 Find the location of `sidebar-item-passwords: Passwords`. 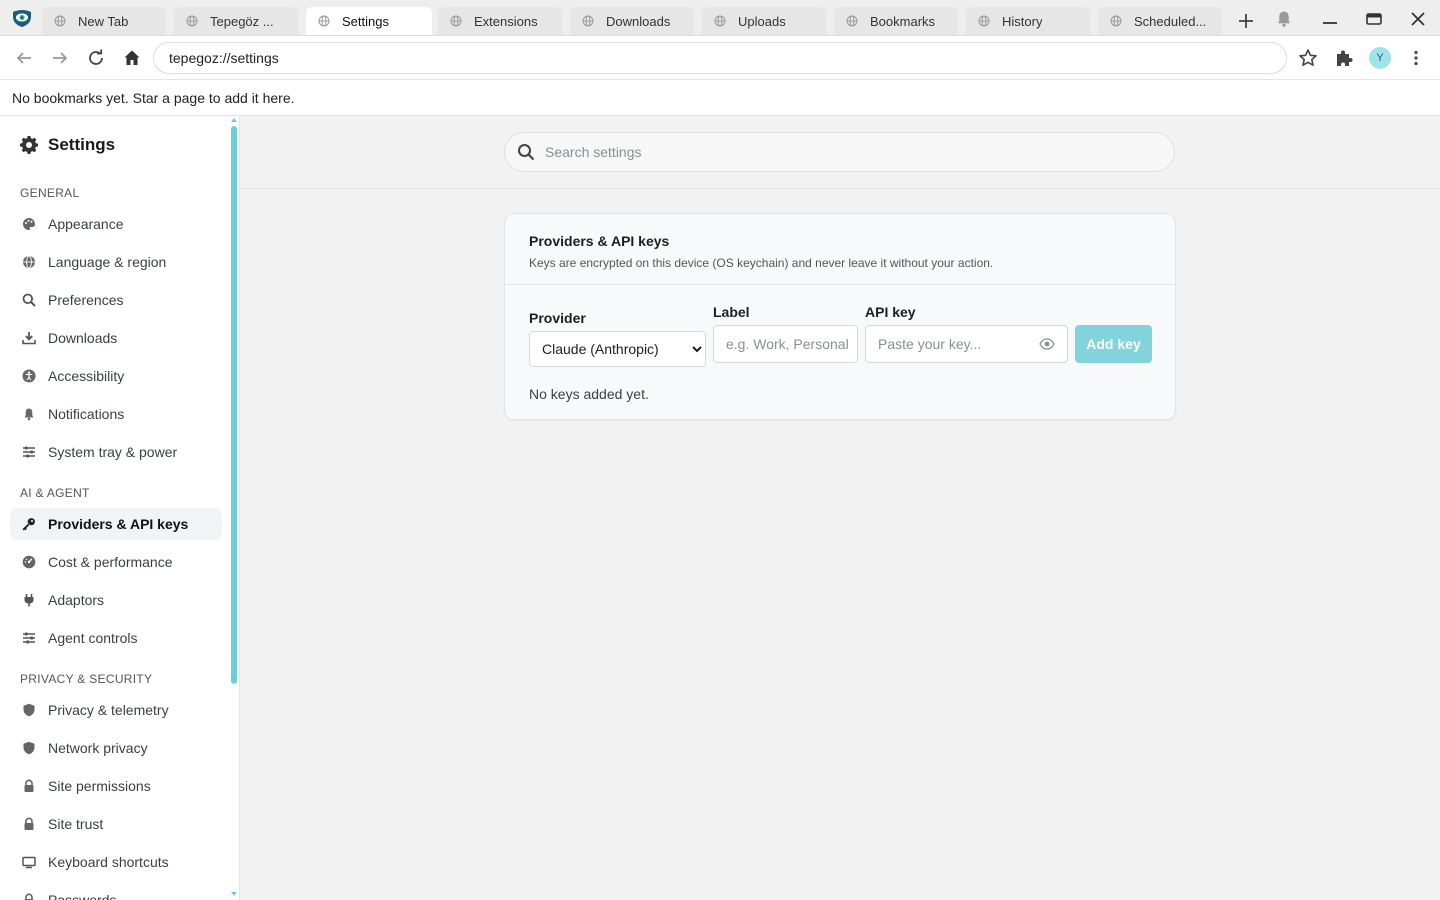

sidebar-item-passwords: Passwords is located at coordinates (116, 892).